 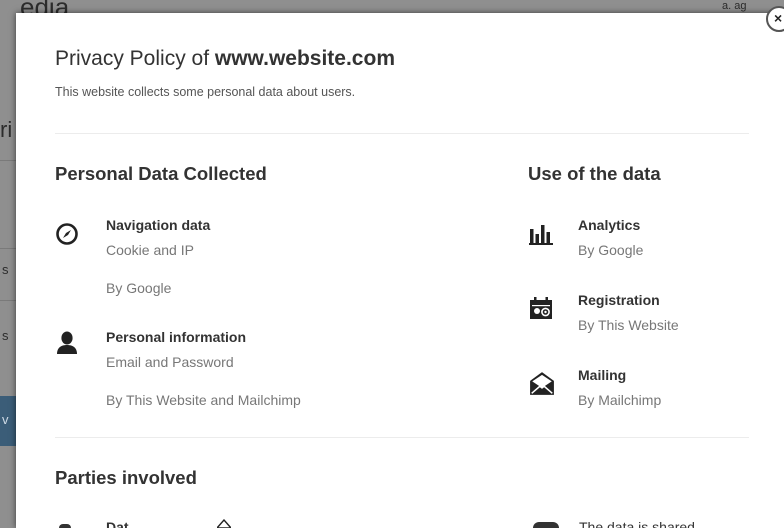 What do you see at coordinates (139, 288) in the screenshot?
I see `item-provider: By Google` at bounding box center [139, 288].